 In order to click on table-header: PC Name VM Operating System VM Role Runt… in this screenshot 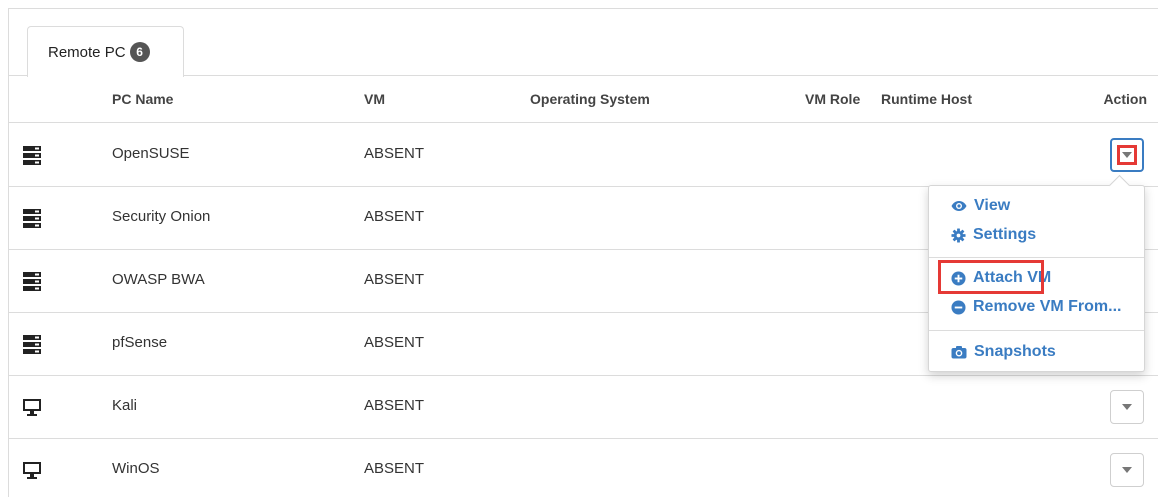, I will do `click(583, 100)`.